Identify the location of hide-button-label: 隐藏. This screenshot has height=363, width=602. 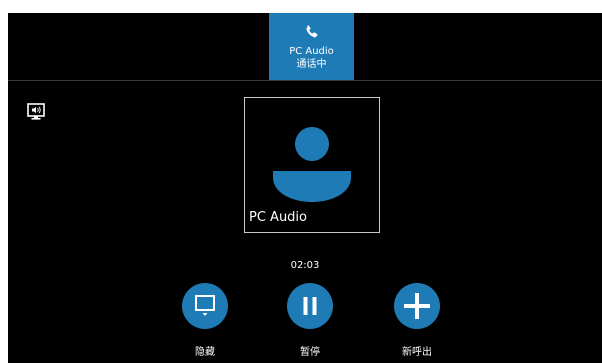
(205, 352).